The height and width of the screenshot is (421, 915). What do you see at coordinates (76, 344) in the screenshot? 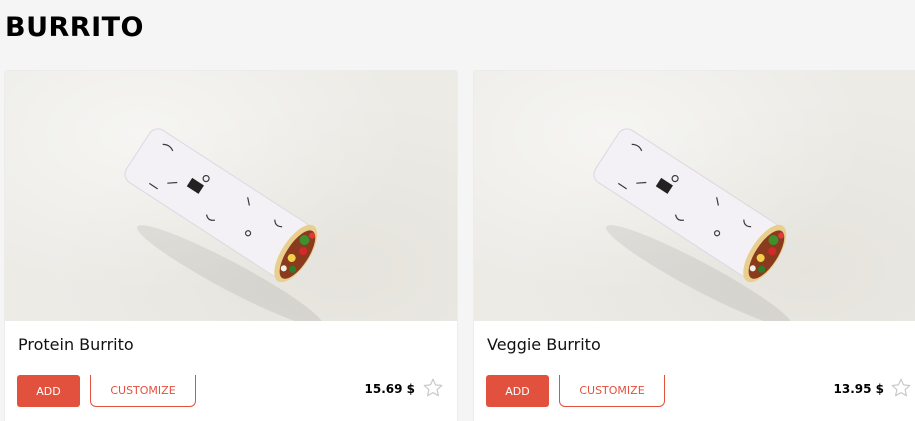
I see `product-name: Protein Burrito` at bounding box center [76, 344].